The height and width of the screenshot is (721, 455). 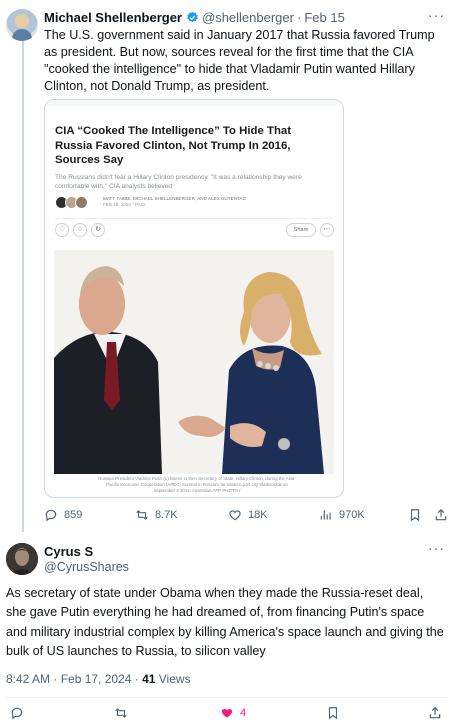 What do you see at coordinates (74, 679) in the screenshot?
I see `tweet-timestamp: 8:42 AM · Feb 17, 2024 ·` at bounding box center [74, 679].